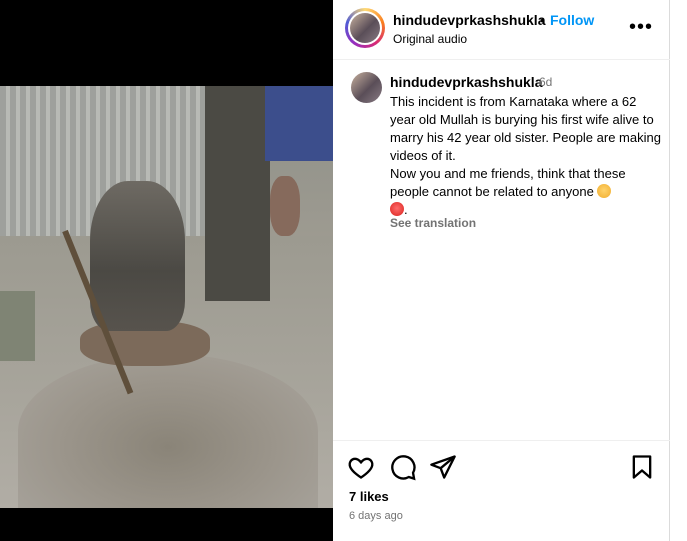 Image resolution: width=687 pixels, height=541 pixels. I want to click on avatar, so click(365, 28).